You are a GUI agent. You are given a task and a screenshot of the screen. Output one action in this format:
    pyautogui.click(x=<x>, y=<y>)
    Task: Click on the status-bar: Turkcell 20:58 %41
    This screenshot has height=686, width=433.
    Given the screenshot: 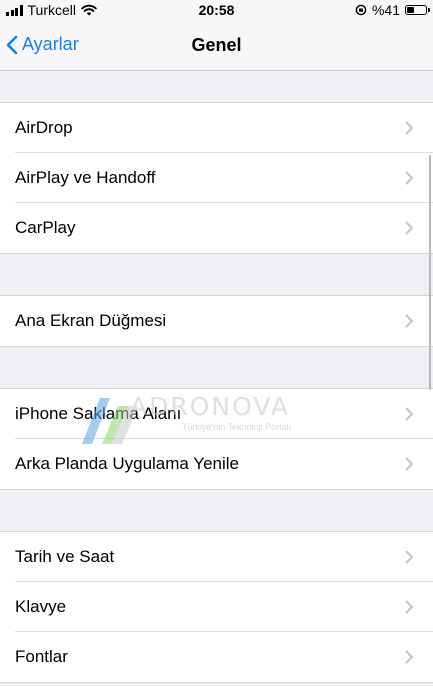 What is the action you would take?
    pyautogui.click(x=216, y=11)
    